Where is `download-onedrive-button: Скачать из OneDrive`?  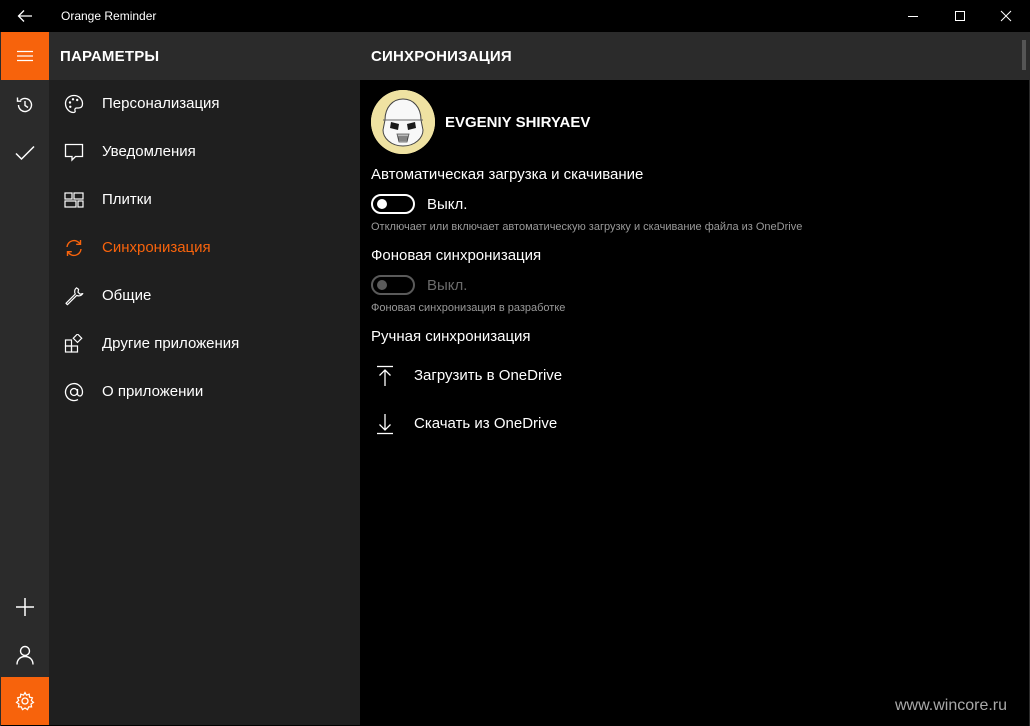
download-onedrive-button: Скачать из OneDrive is located at coordinates (521, 424).